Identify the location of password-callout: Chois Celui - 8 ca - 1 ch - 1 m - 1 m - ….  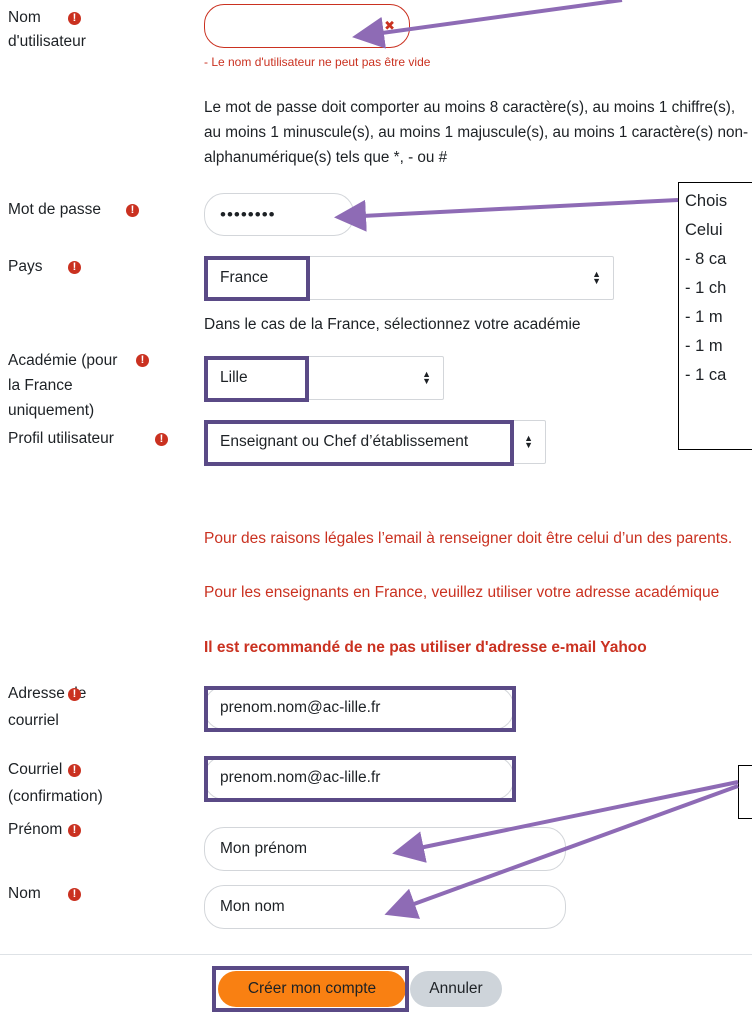
(715, 316).